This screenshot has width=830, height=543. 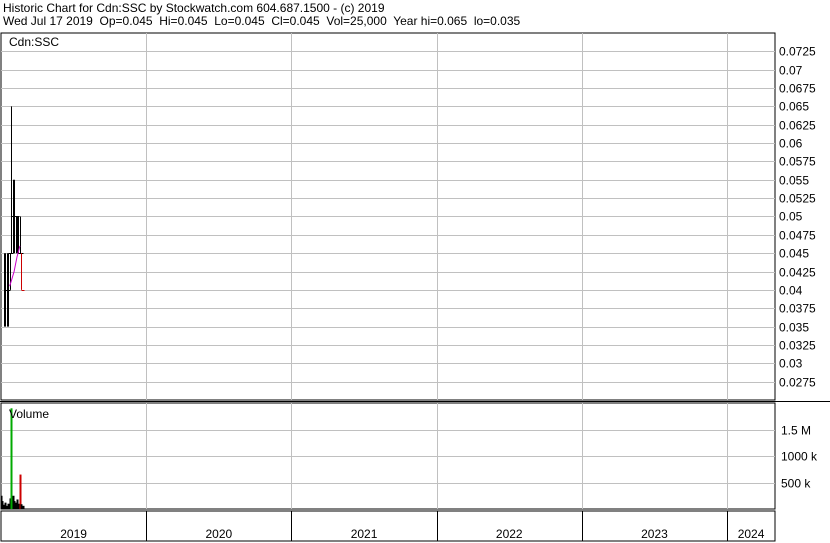 What do you see at coordinates (797, 89) in the screenshot?
I see `price-tick-label: 0.0675` at bounding box center [797, 89].